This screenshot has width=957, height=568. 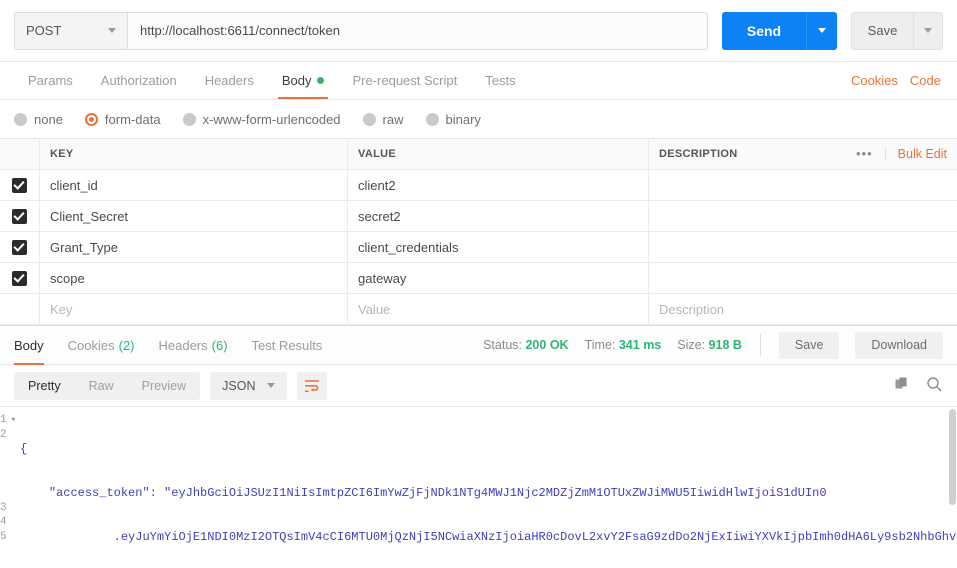 I want to click on tab-params: Params, so click(x=50, y=80).